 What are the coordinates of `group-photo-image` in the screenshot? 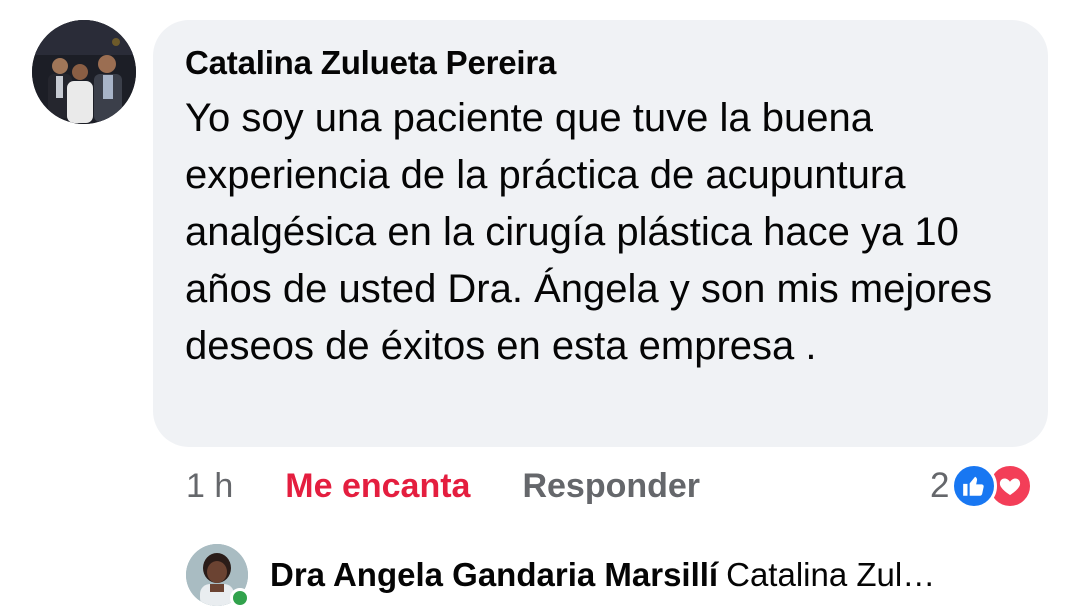 It's located at (84, 72).